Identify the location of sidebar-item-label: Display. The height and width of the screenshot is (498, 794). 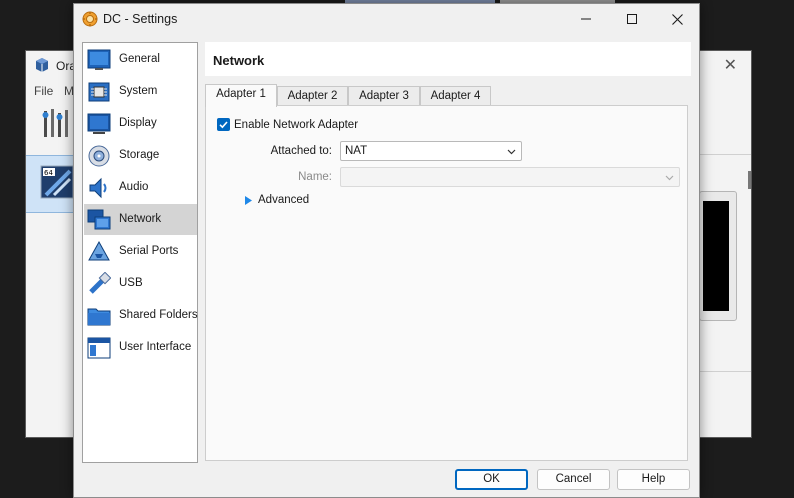
(138, 123).